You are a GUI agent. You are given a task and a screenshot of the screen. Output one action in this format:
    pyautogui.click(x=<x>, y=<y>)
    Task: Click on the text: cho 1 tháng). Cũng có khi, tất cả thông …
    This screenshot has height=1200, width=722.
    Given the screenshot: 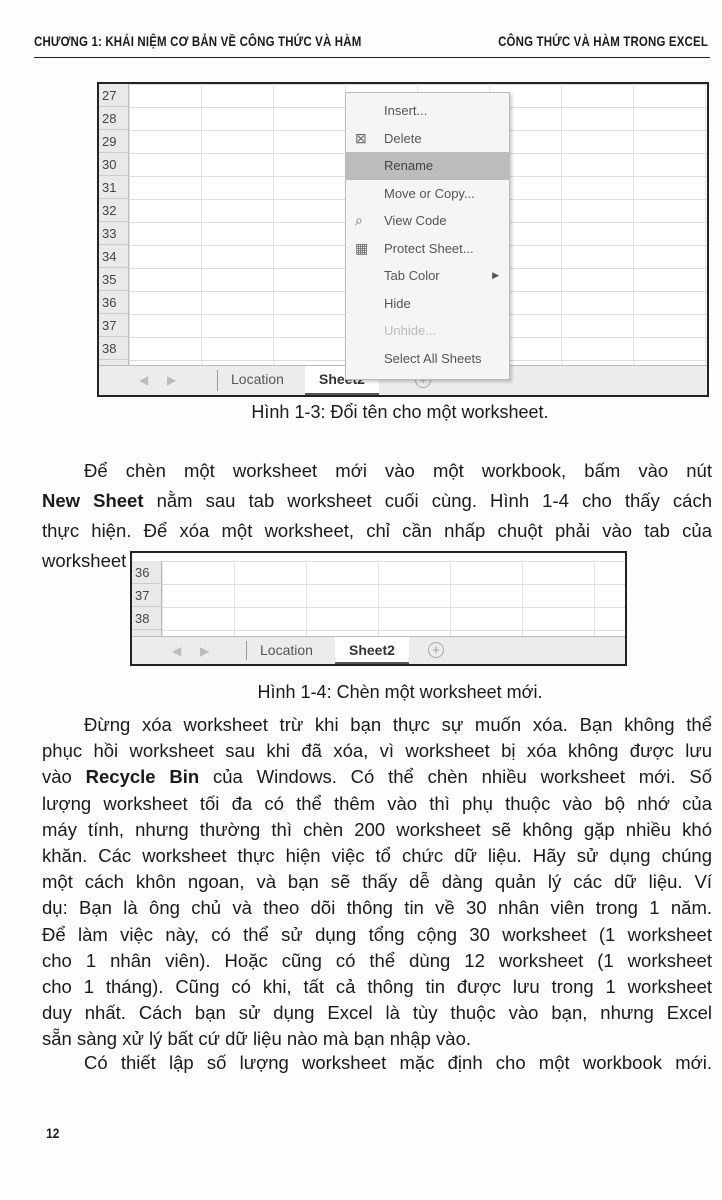 What is the action you would take?
    pyautogui.click(x=377, y=987)
    